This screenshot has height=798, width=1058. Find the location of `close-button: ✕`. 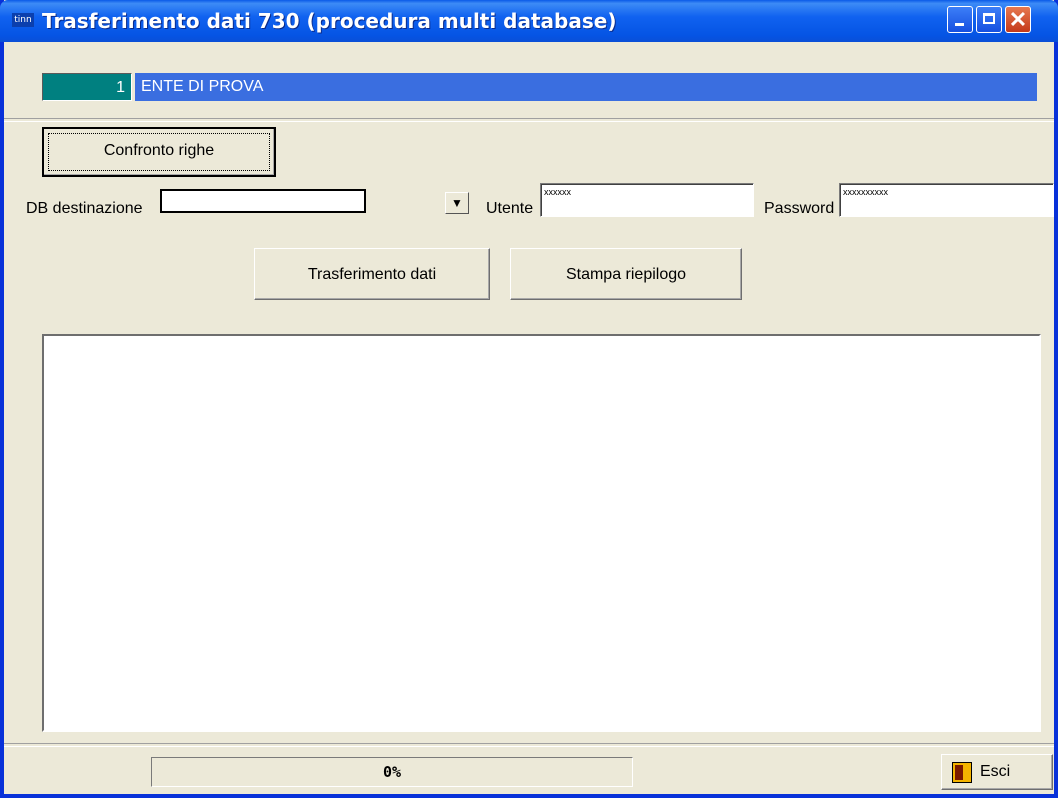

close-button: ✕ is located at coordinates (1018, 19).